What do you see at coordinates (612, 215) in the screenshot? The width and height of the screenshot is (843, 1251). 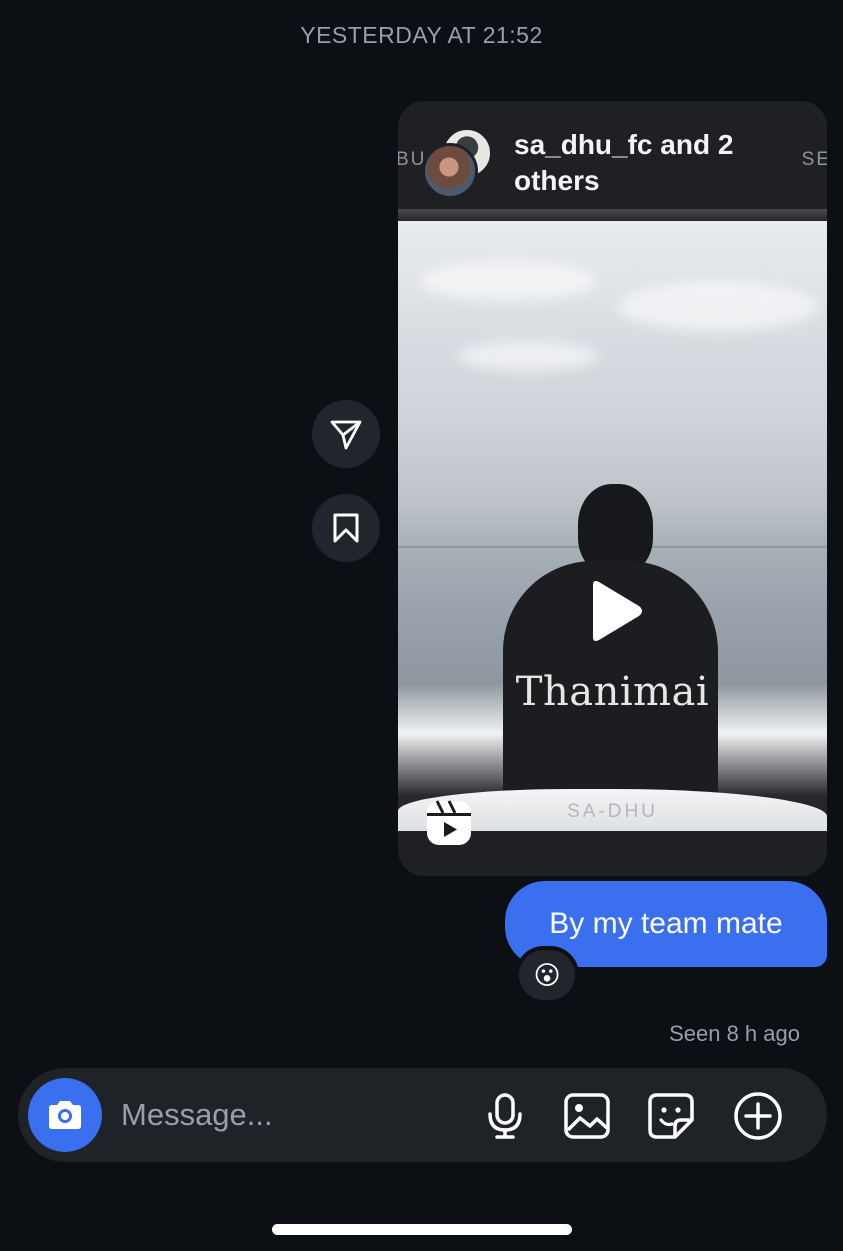 I see `header-divider` at bounding box center [612, 215].